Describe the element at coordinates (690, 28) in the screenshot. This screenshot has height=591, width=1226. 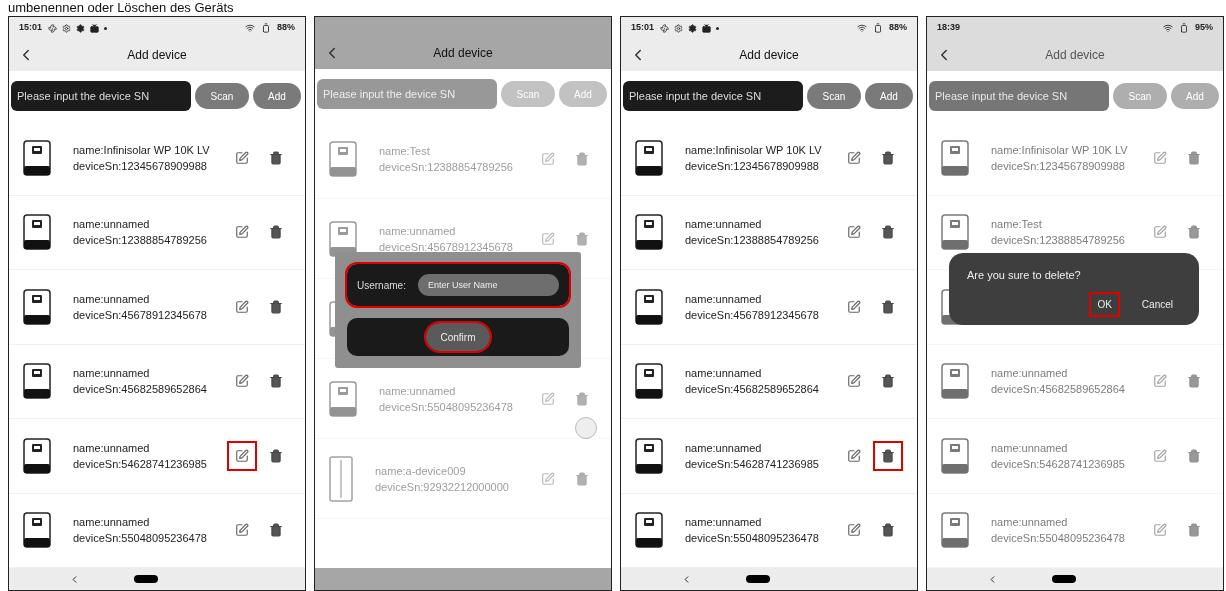
I see `notification-icons-drawing` at that location.